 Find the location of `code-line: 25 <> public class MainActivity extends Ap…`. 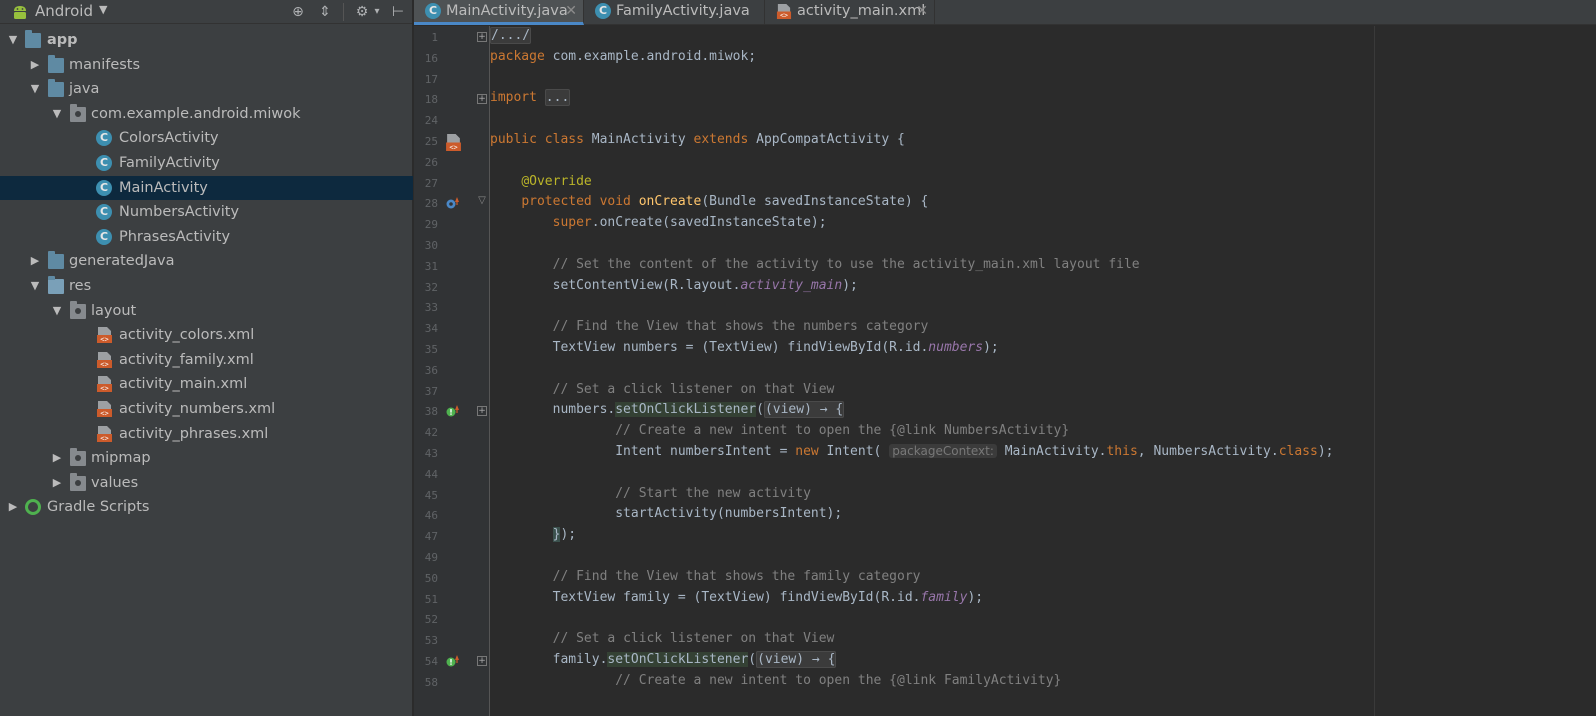

code-line: 25 <> public class MainActivity extends Ap… is located at coordinates (1005, 141).